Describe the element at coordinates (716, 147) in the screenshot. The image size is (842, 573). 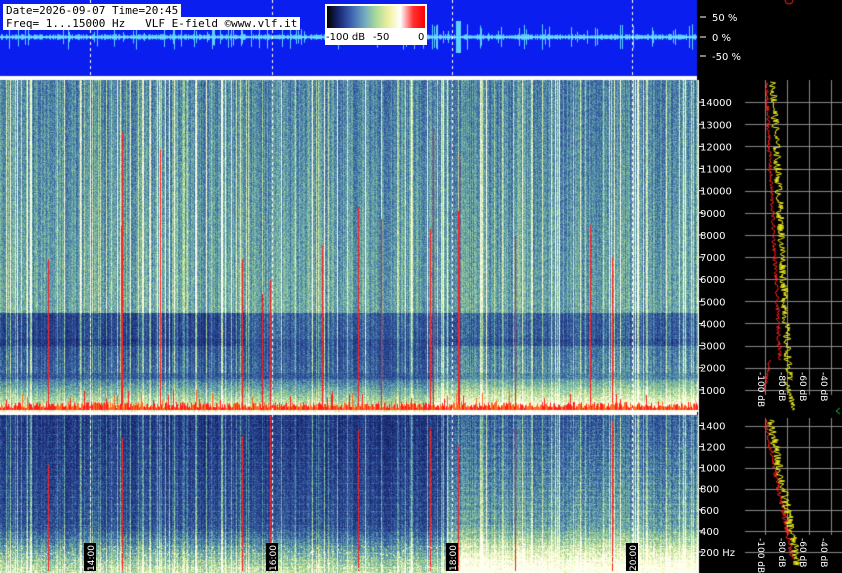
I see `freq-tick-label: 12000` at that location.